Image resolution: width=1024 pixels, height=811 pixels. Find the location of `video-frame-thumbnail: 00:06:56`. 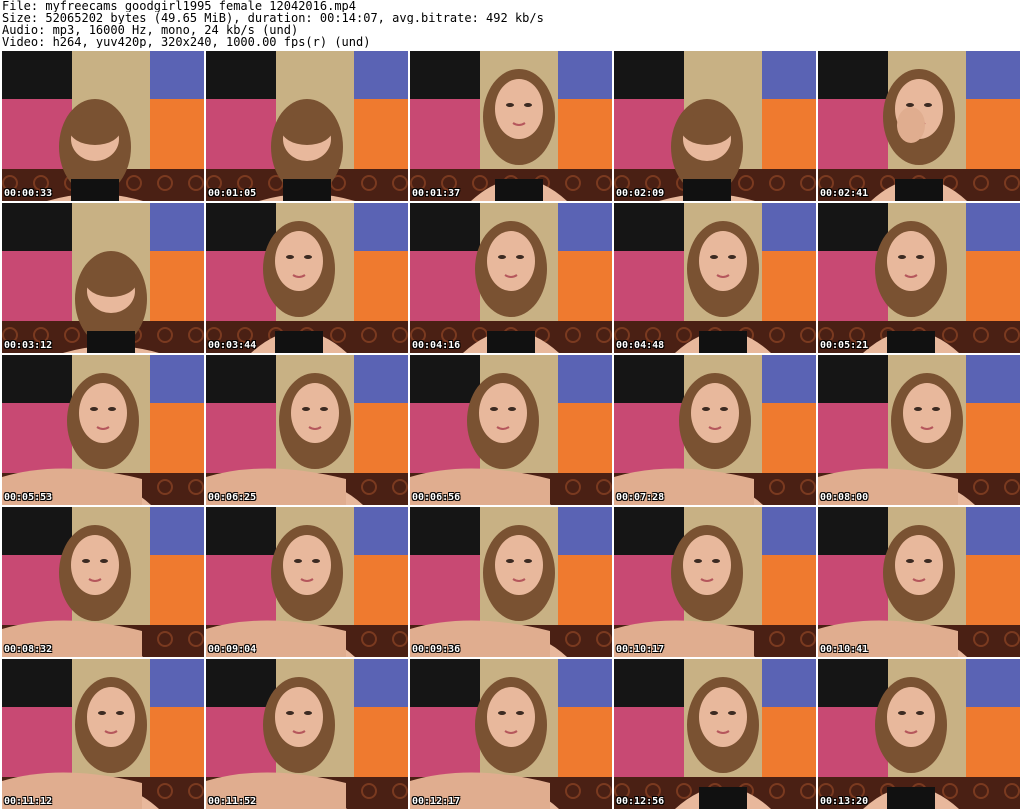

video-frame-thumbnail: 00:06:56 is located at coordinates (511, 430).